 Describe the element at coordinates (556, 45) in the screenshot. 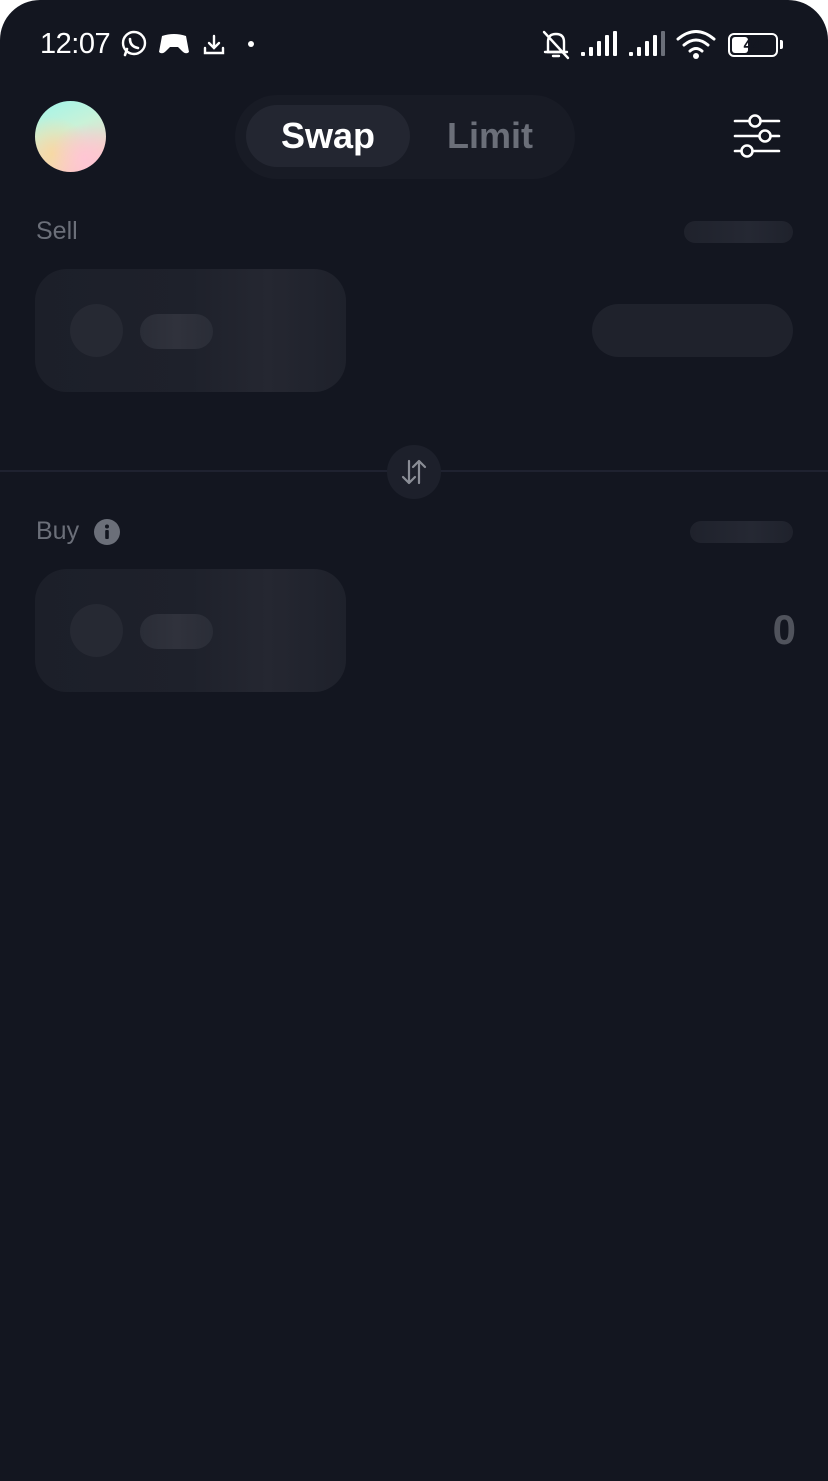

I see `bell-off-icon` at that location.